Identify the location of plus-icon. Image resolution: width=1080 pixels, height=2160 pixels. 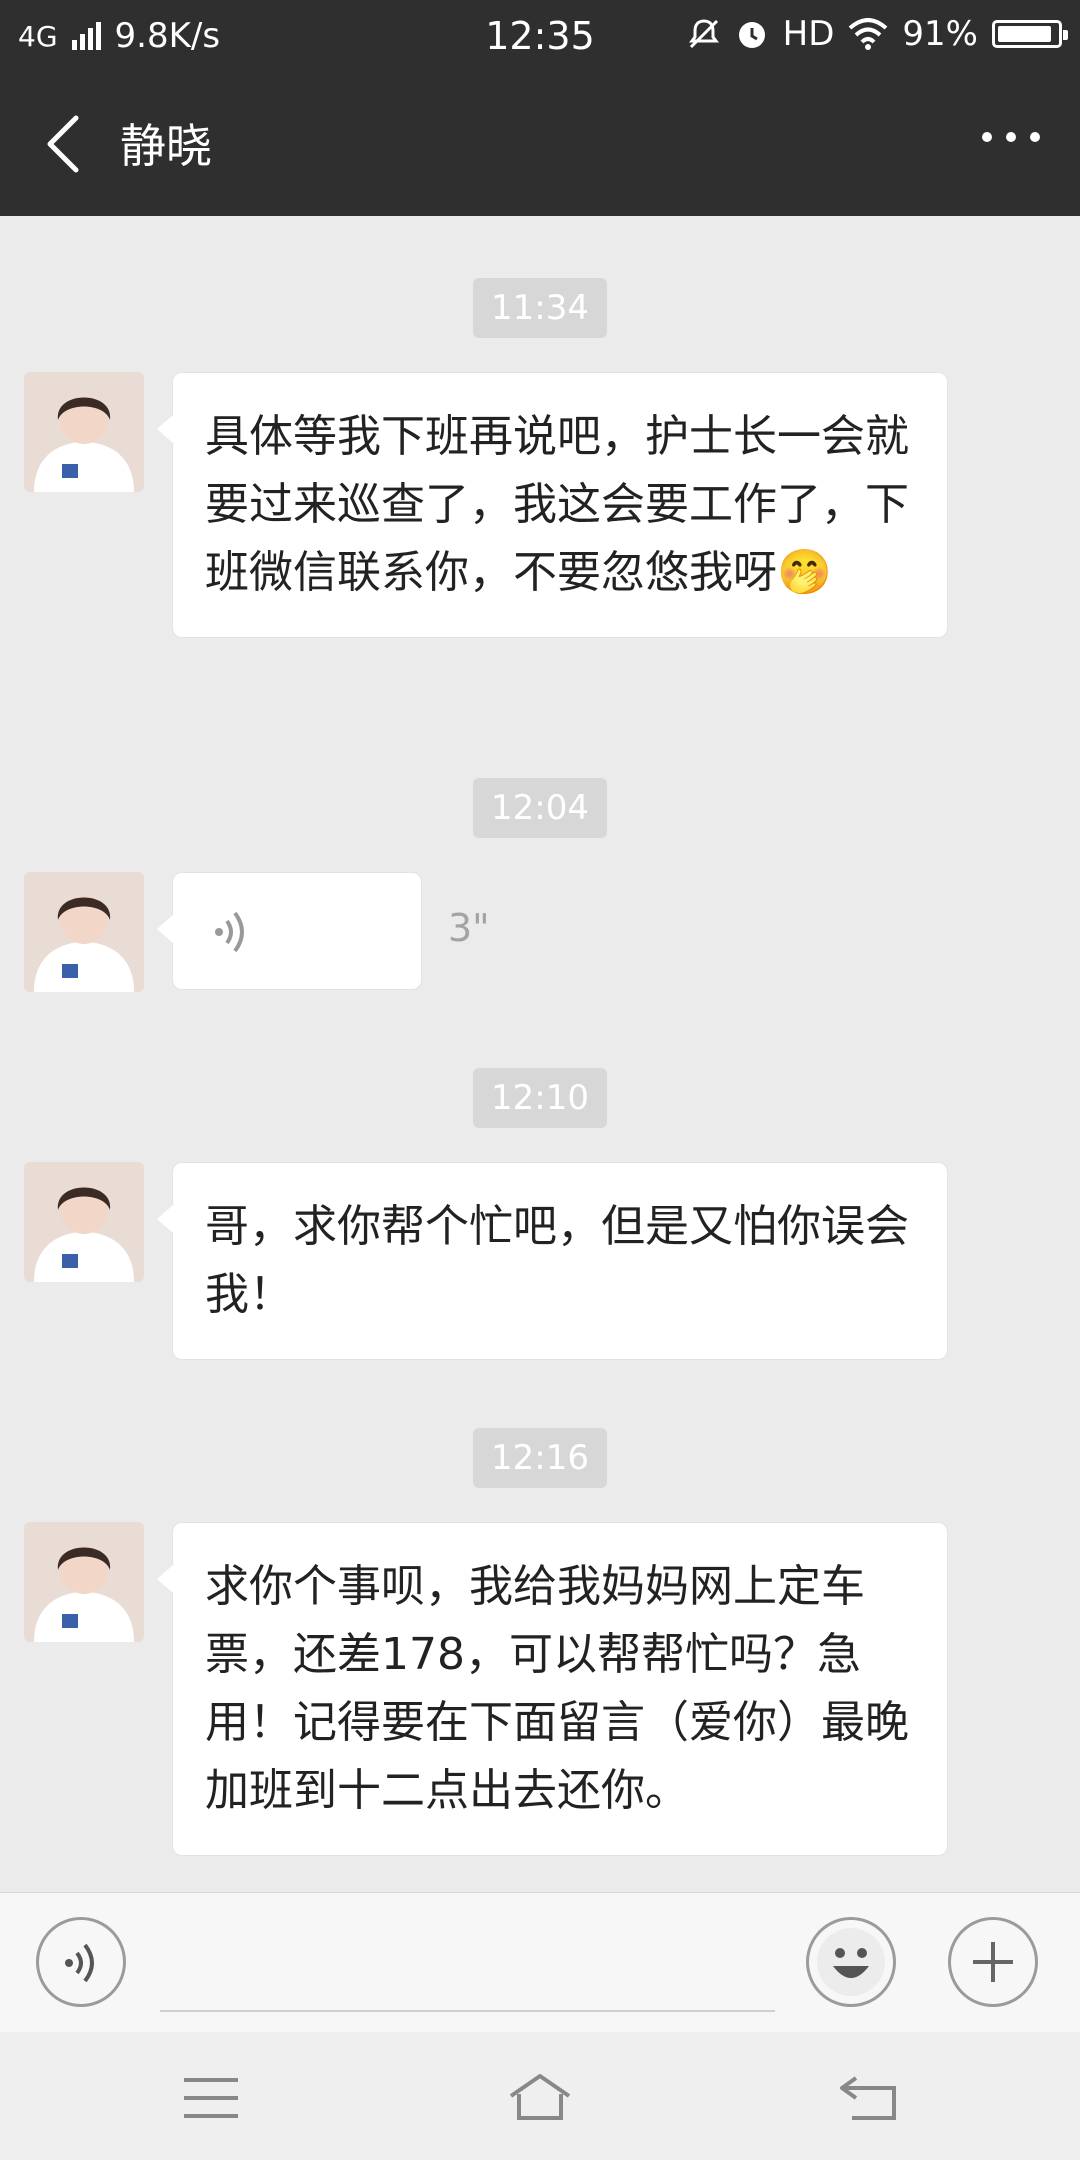
(993, 1962).